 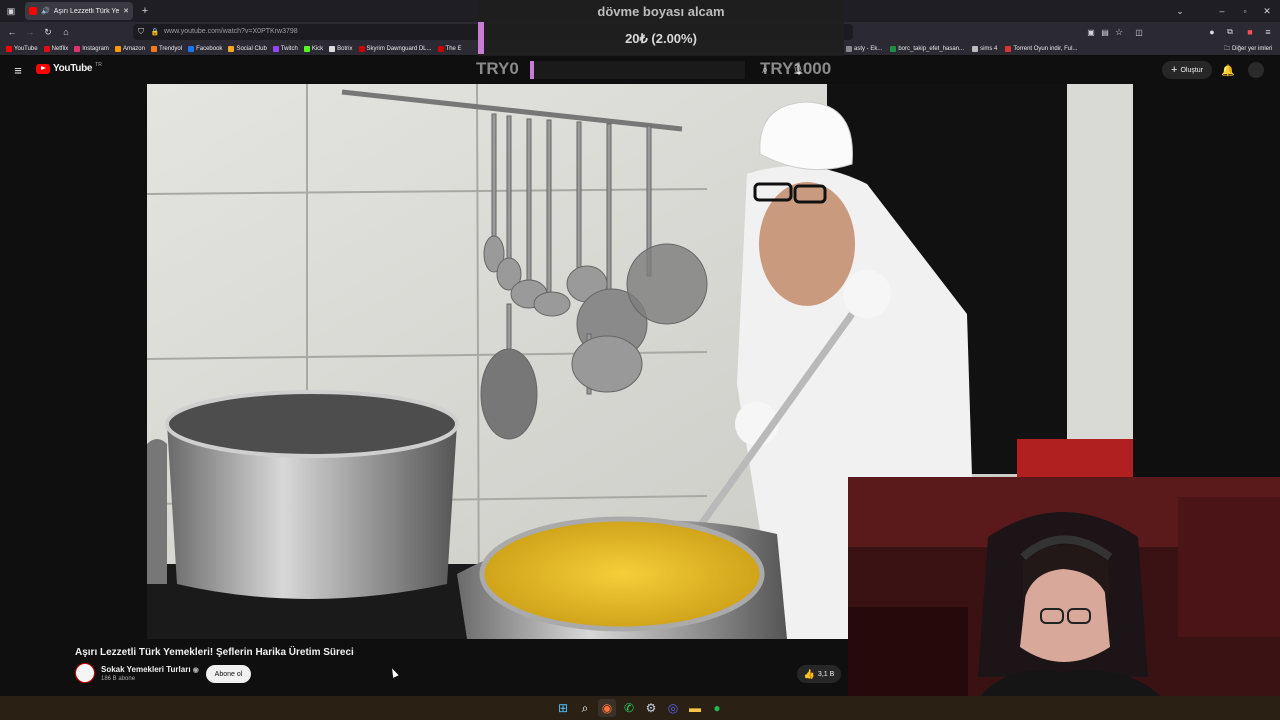 What do you see at coordinates (150, 669) in the screenshot?
I see `channel-name: Sokak Yemekleri Turları ◉` at bounding box center [150, 669].